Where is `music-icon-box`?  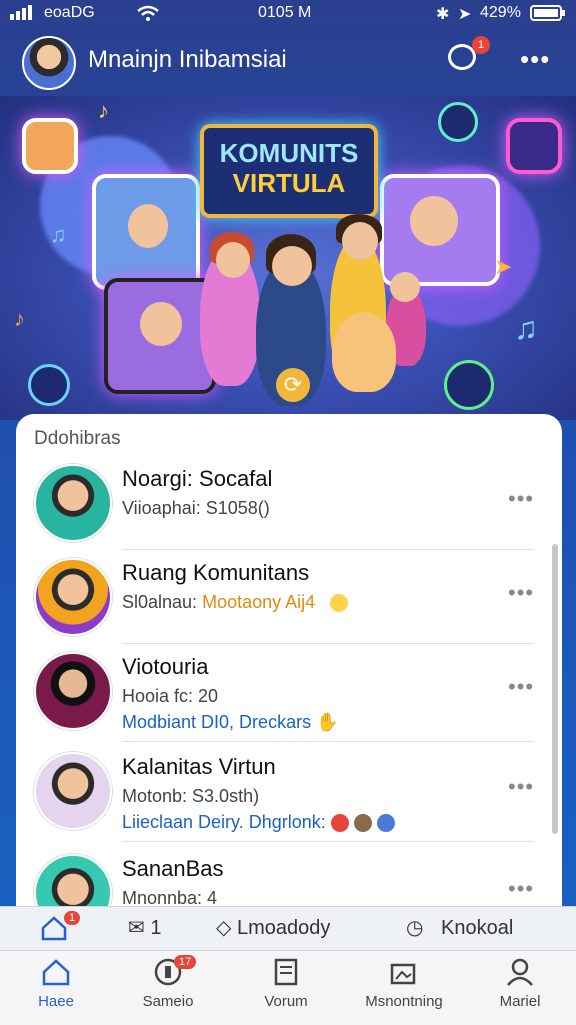
music-icon-box is located at coordinates (534, 146).